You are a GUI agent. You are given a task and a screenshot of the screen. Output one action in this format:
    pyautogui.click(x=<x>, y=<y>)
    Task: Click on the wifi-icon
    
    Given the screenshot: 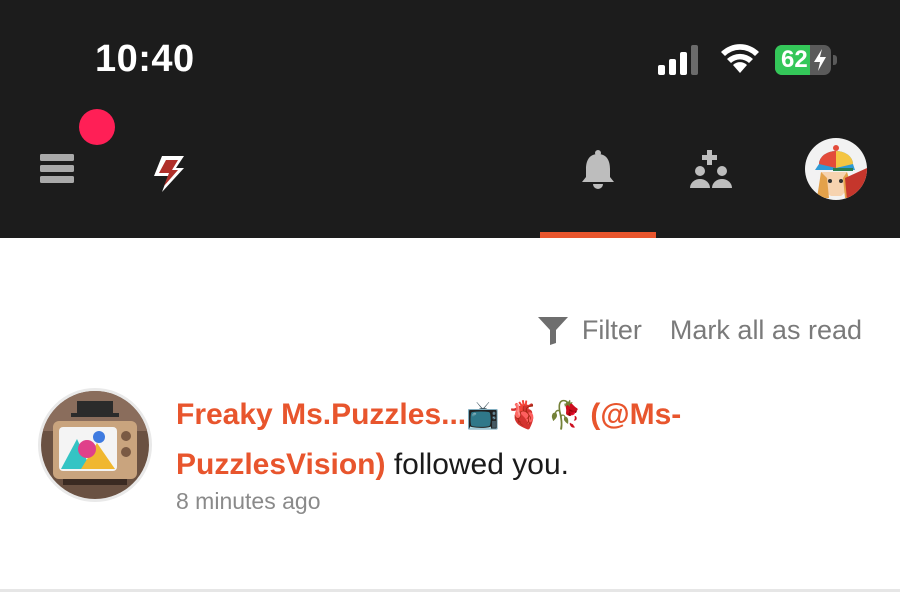 What is the action you would take?
    pyautogui.click(x=740, y=58)
    